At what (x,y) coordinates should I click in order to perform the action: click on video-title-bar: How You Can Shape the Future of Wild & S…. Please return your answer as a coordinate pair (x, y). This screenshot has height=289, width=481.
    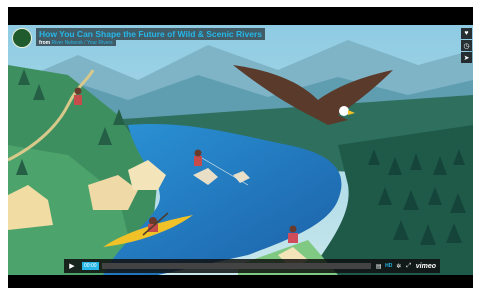
    Looking at the image, I should click on (240, 37).